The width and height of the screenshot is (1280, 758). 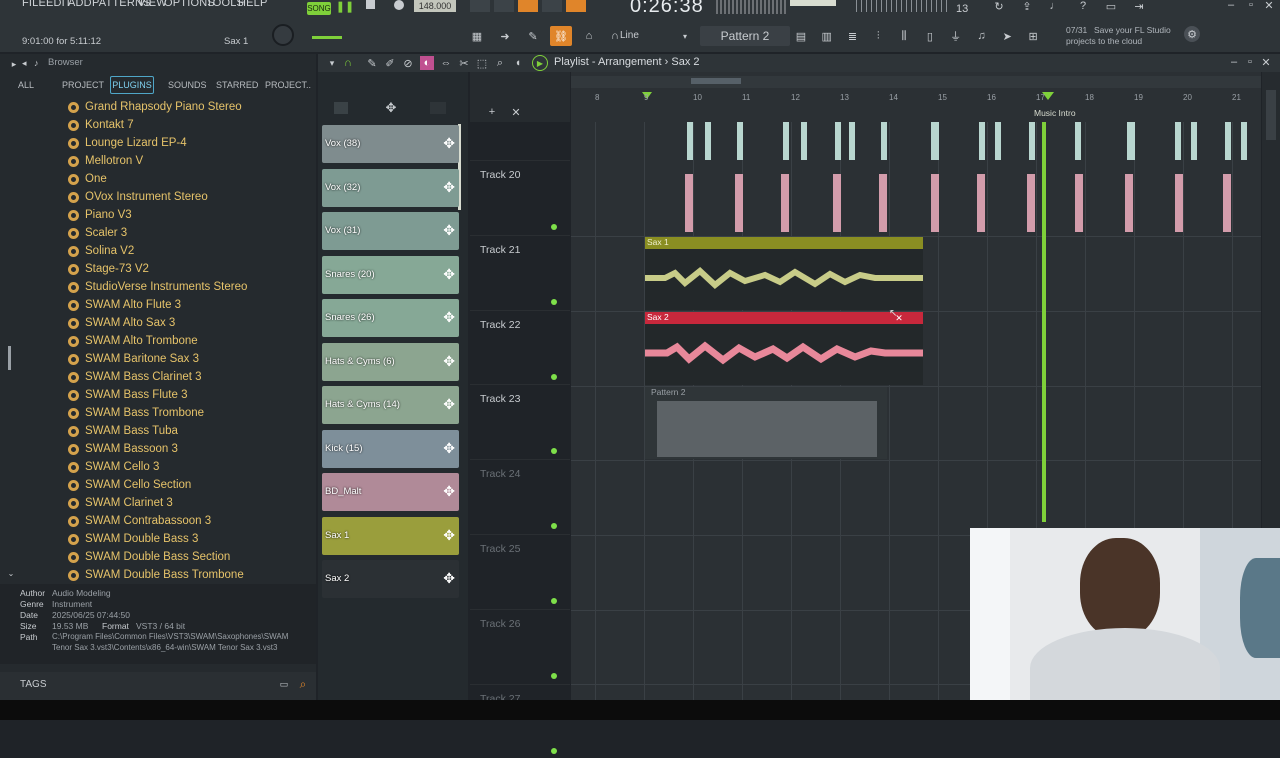 What do you see at coordinates (390, 318) in the screenshot?
I see `channel-item: Snares (26) ✥` at bounding box center [390, 318].